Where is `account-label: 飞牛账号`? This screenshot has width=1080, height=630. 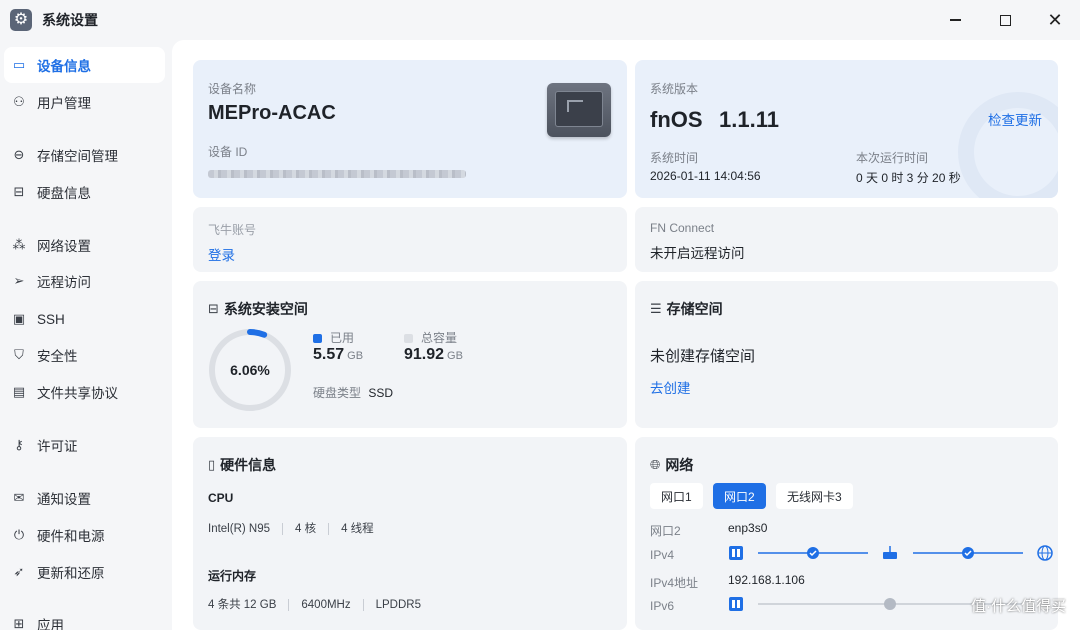 account-label: 飞牛账号 is located at coordinates (232, 230).